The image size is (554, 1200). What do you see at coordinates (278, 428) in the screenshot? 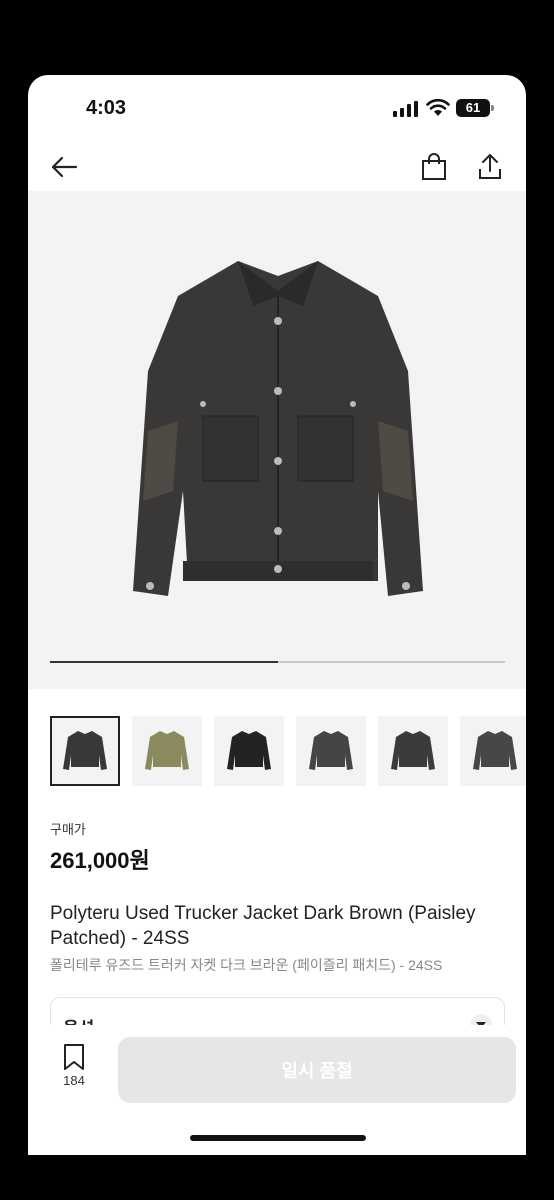
I see `product-image` at bounding box center [278, 428].